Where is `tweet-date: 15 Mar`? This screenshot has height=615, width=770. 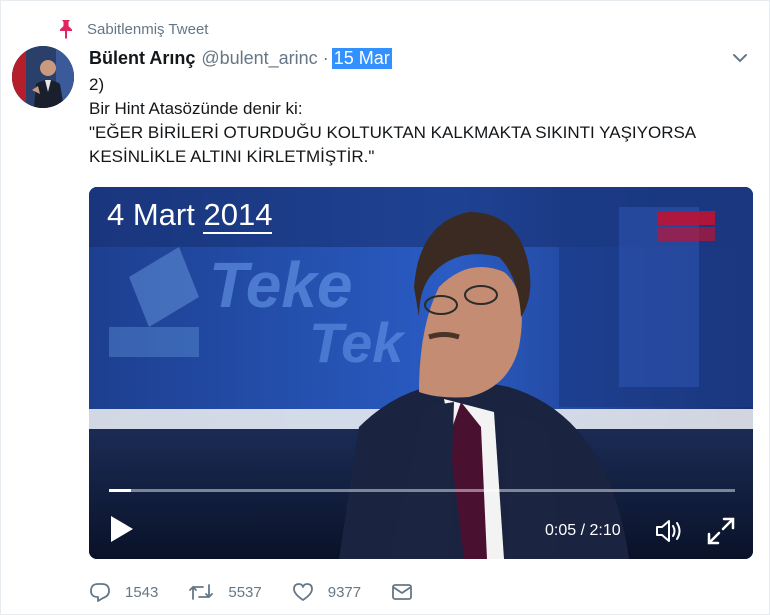
tweet-date: 15 Mar is located at coordinates (361, 58).